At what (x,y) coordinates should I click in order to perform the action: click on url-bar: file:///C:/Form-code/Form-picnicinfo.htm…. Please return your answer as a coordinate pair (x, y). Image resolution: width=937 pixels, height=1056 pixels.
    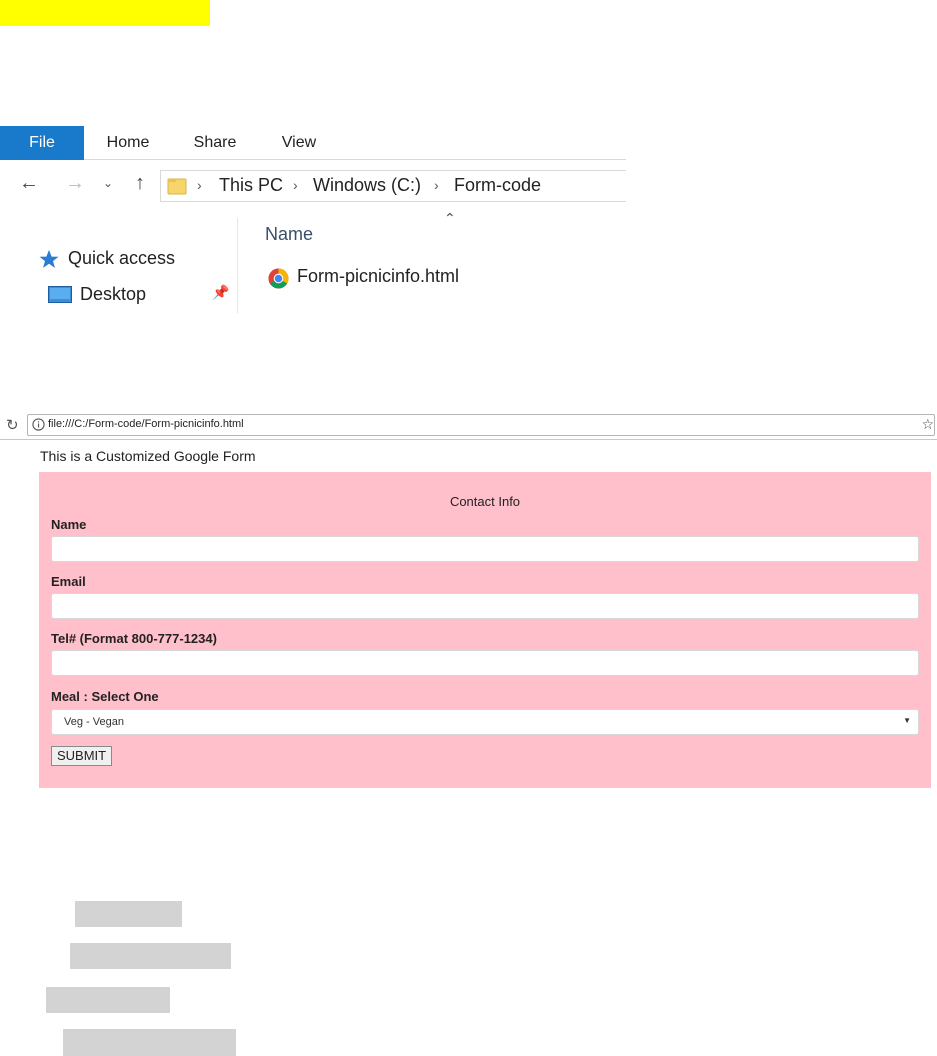
    Looking at the image, I should click on (481, 425).